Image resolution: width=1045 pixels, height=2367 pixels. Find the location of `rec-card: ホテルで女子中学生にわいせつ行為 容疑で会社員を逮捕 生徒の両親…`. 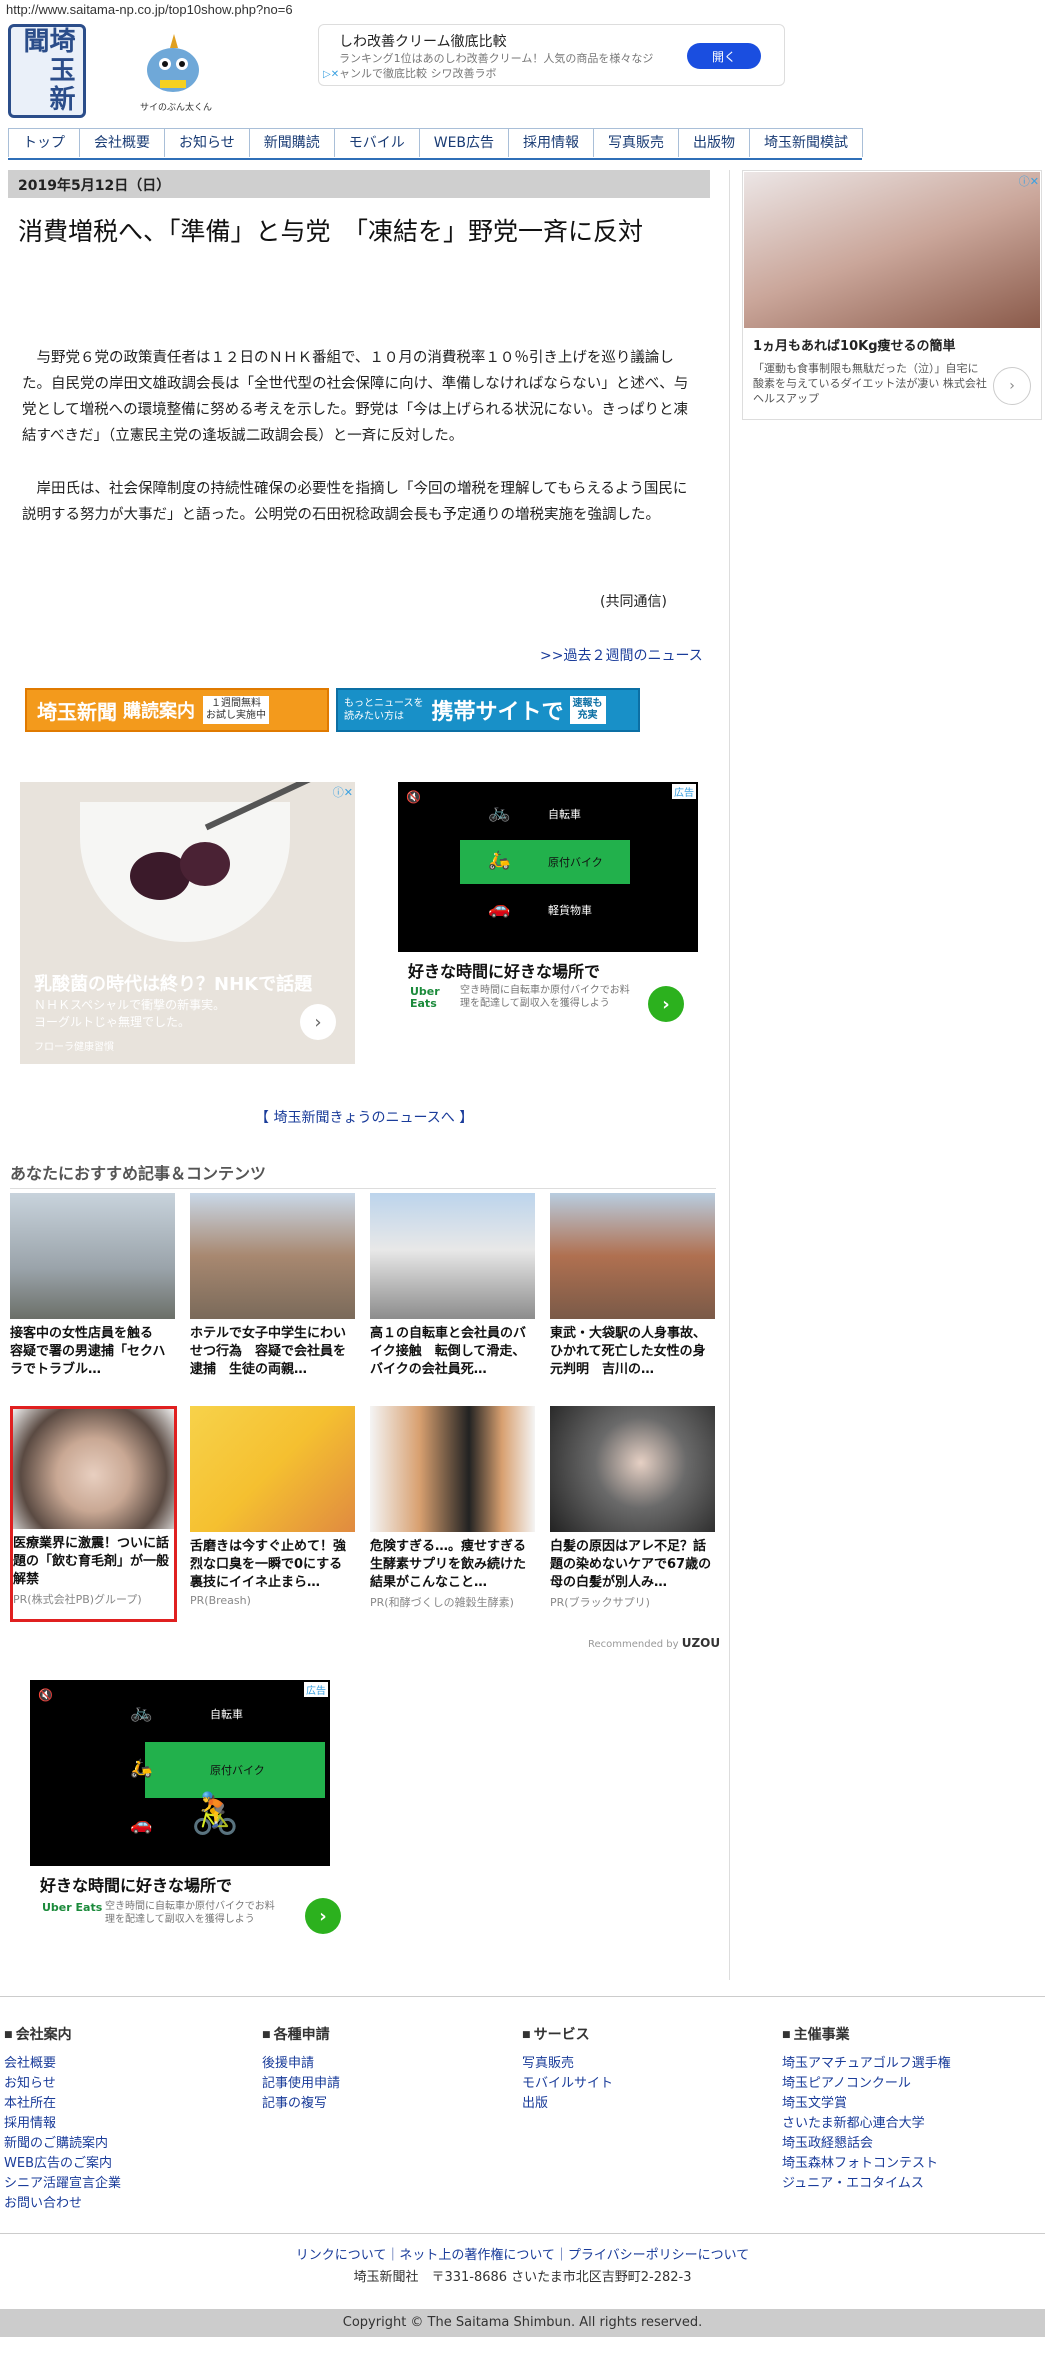

rec-card: ホテルで女子中学生にわいせつ行為 容疑で会社員を逮捕 生徒の両親… is located at coordinates (272, 1286).